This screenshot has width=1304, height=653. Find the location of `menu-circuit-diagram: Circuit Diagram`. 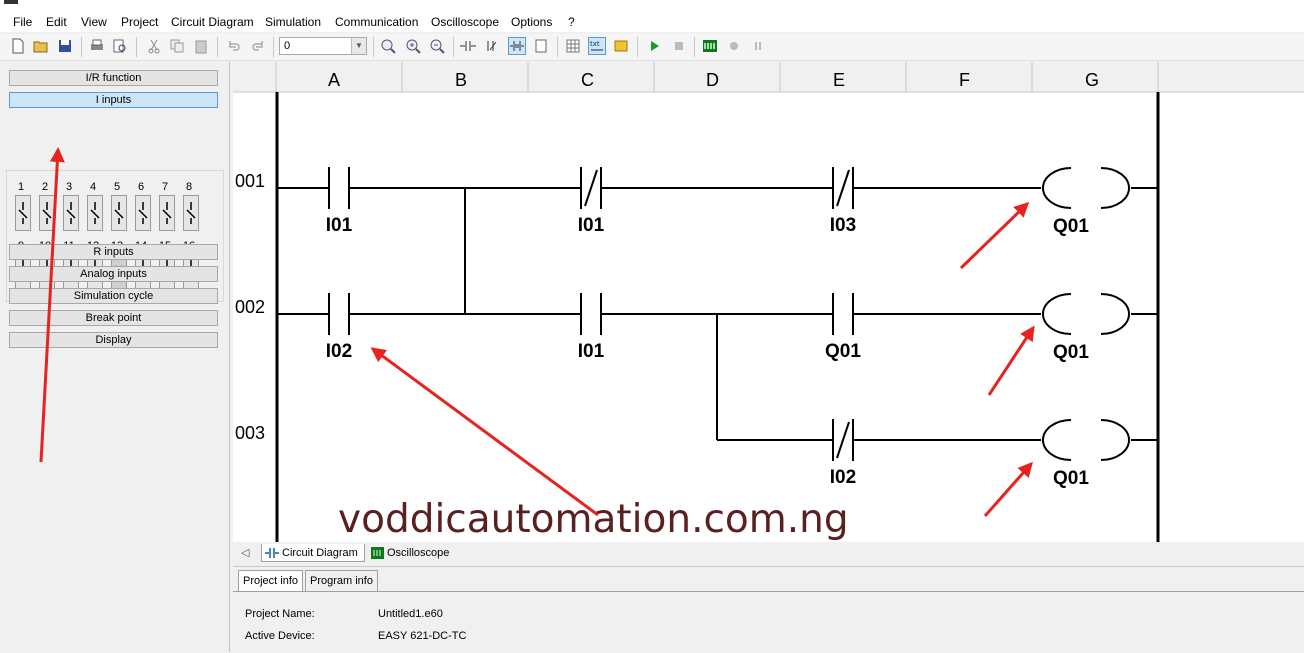

menu-circuit-diagram: Circuit Diagram is located at coordinates (212, 22).